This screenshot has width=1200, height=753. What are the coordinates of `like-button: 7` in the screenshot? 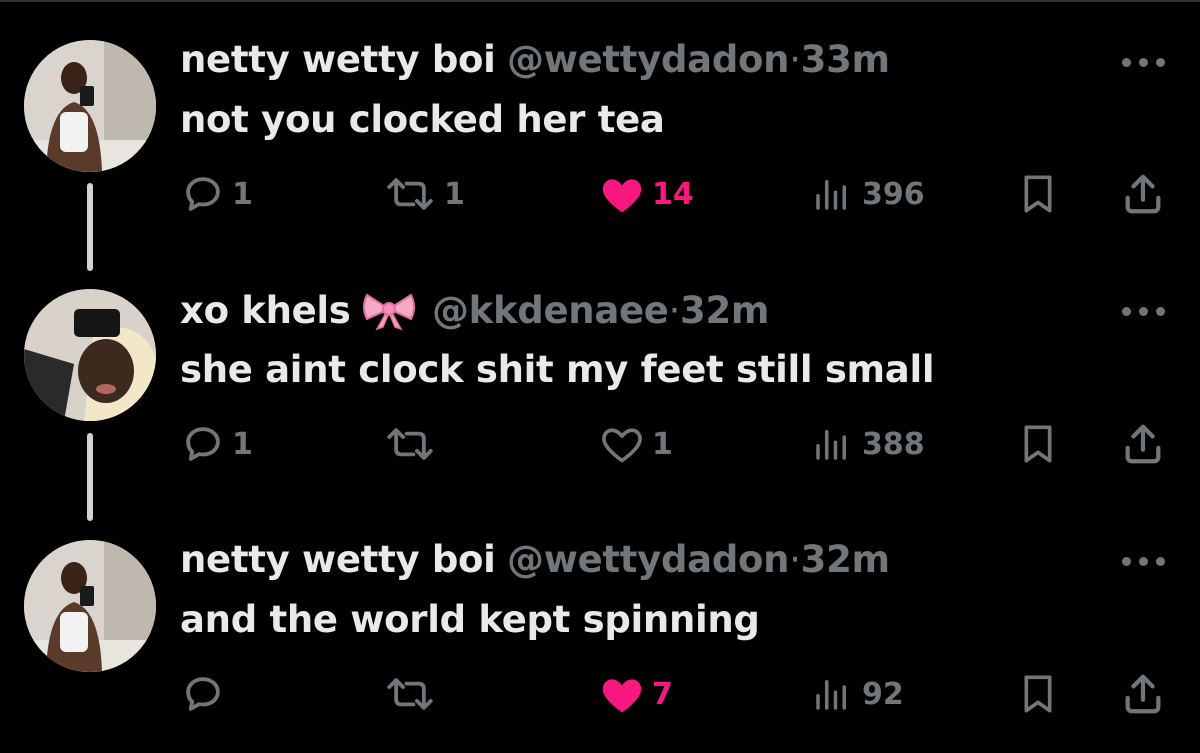 It's located at (636, 694).